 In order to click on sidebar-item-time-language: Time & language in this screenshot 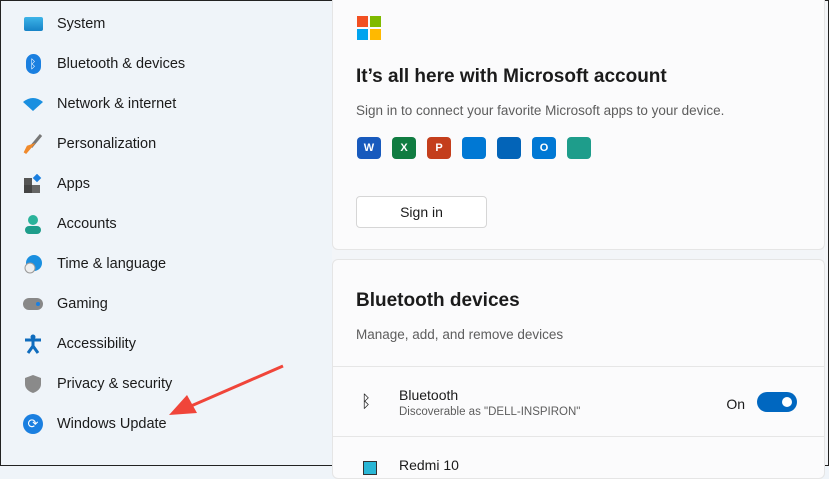, I will do `click(94, 264)`.